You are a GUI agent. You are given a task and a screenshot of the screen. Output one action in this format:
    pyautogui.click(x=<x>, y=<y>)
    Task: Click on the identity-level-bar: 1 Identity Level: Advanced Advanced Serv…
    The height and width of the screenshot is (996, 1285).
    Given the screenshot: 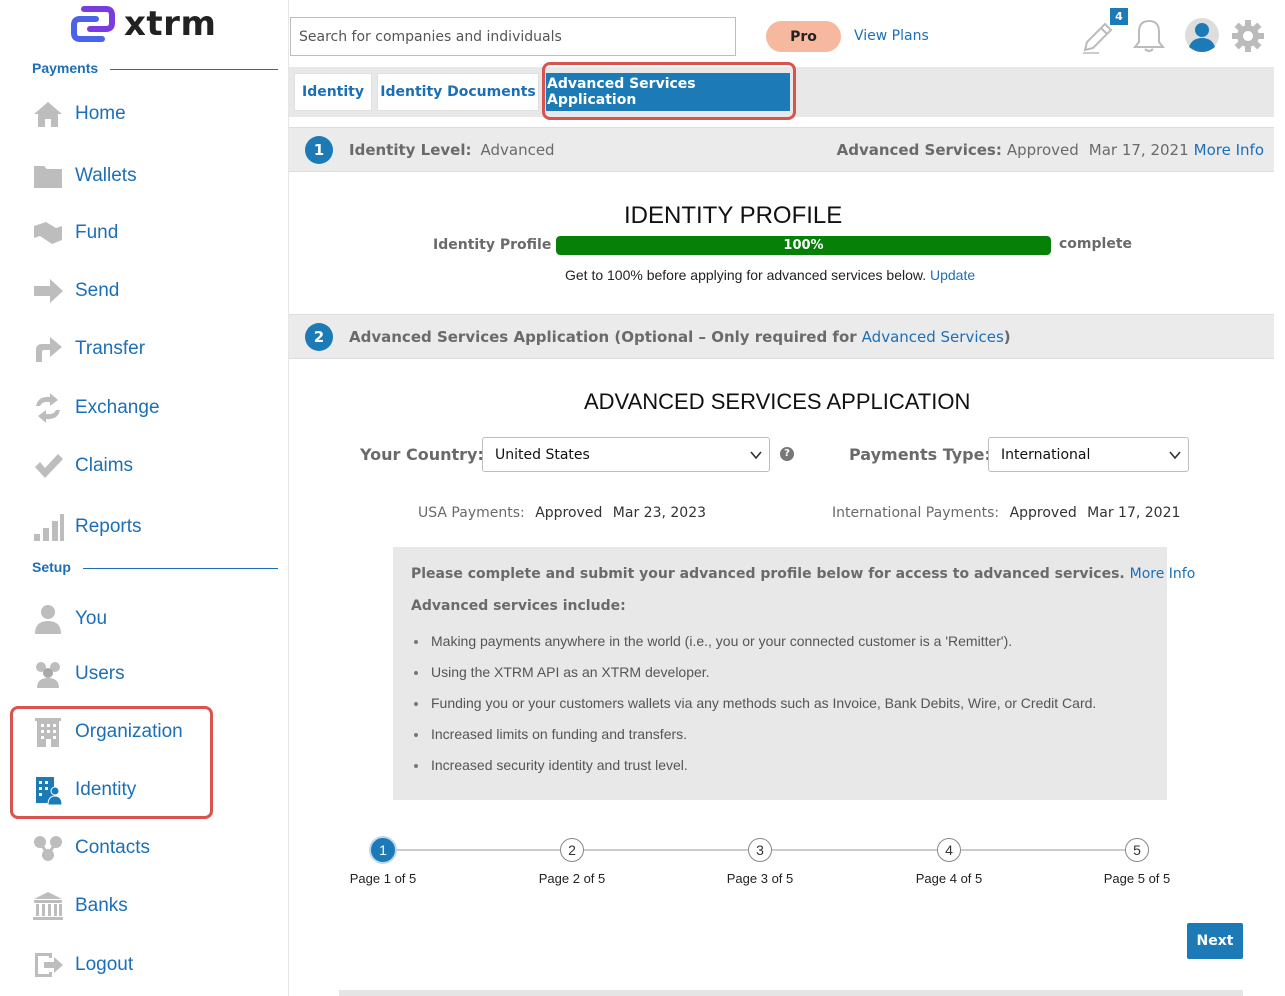 What is the action you would take?
    pyautogui.click(x=781, y=149)
    